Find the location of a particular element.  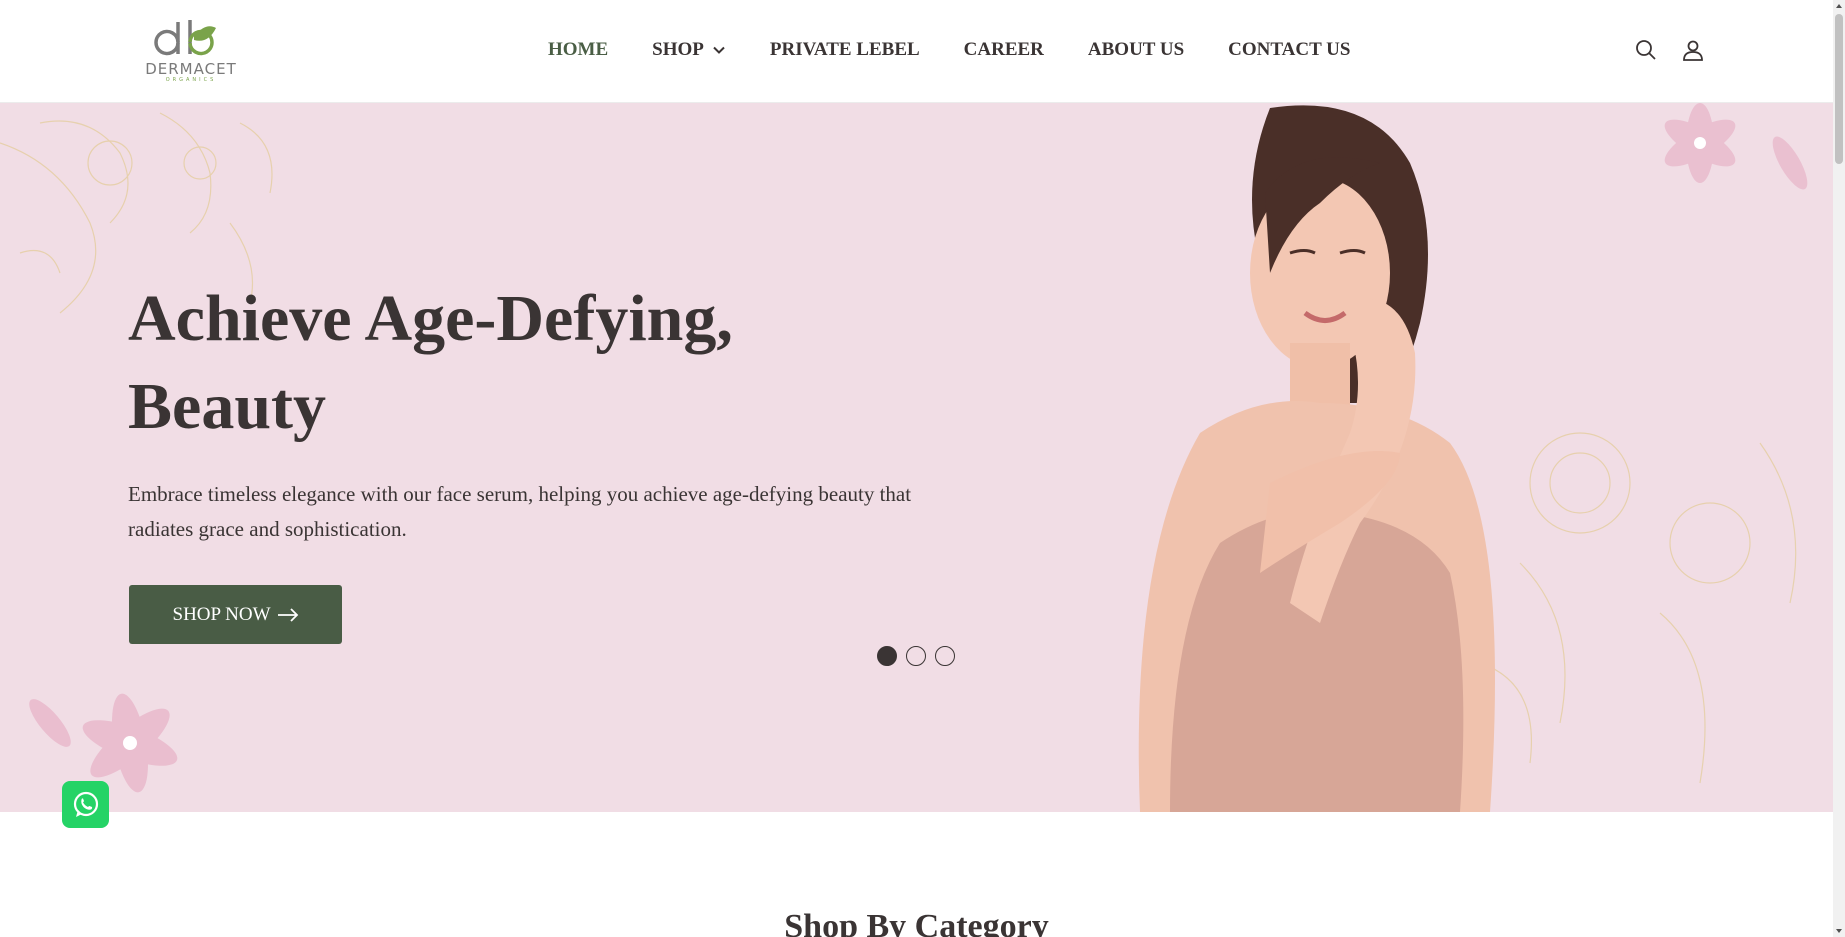

page-scrollbar is located at coordinates (1839, 468).